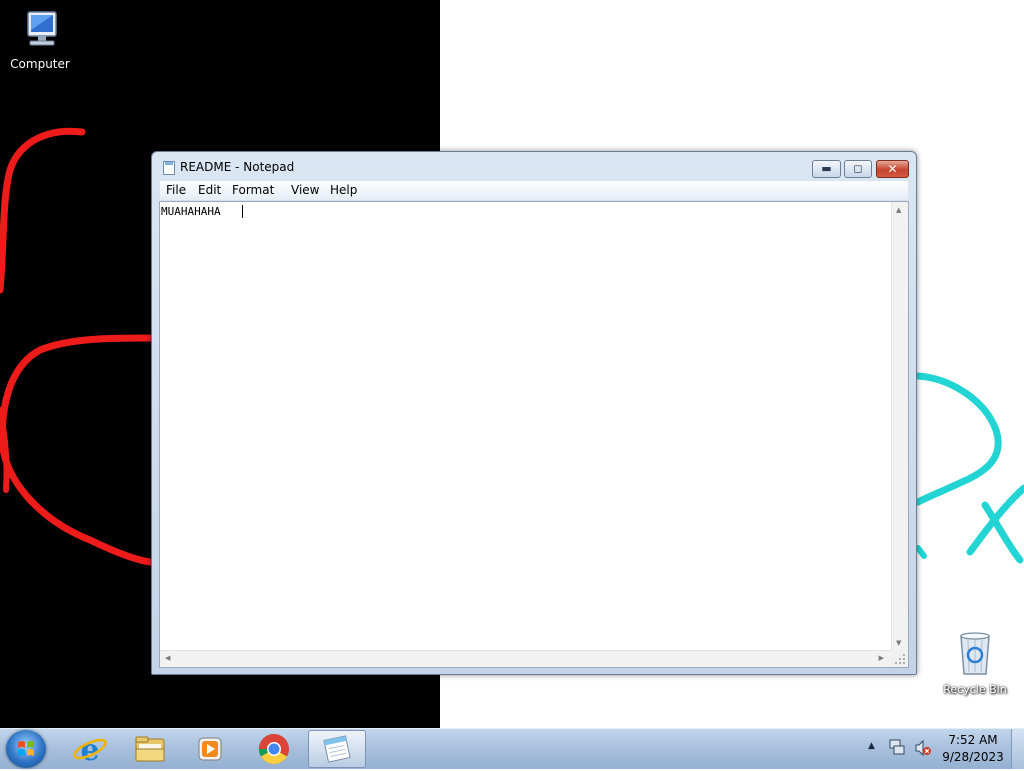 Image resolution: width=1024 pixels, height=771 pixels. I want to click on minimize-button: ▬, so click(826, 169).